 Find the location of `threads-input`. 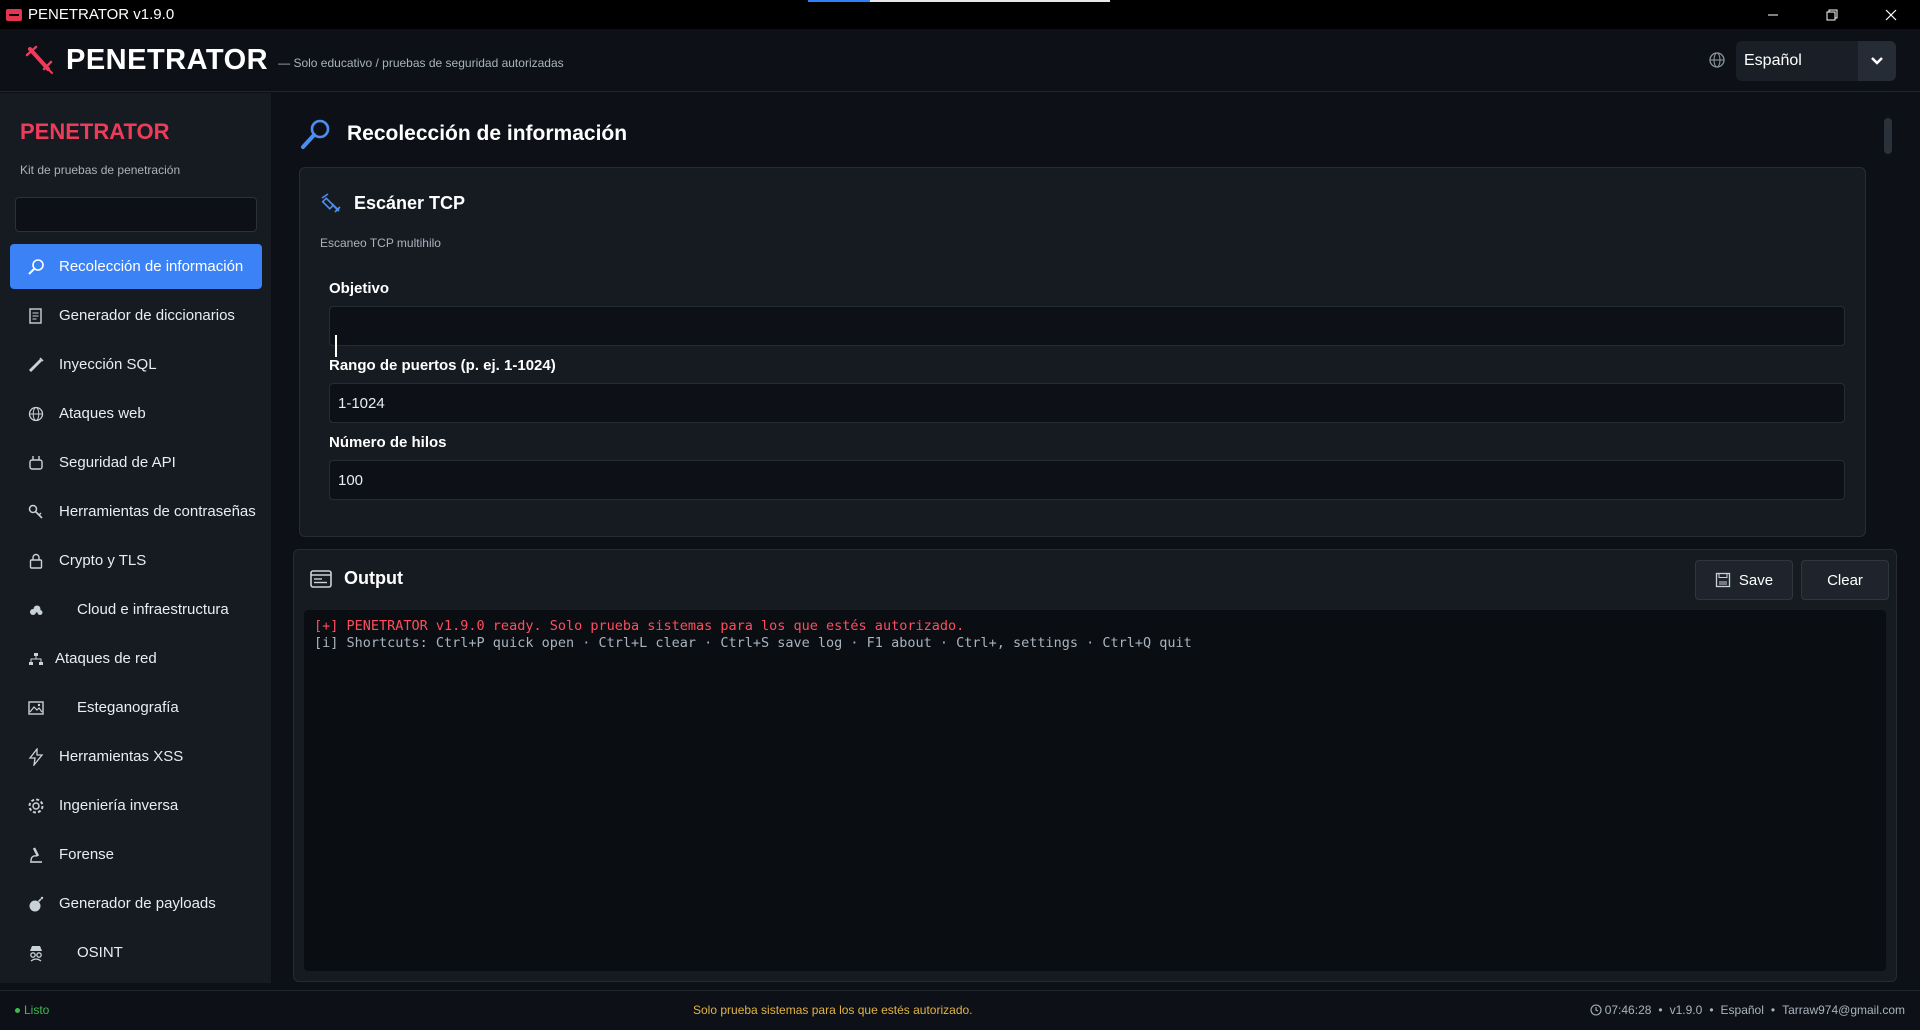

threads-input is located at coordinates (1087, 480).